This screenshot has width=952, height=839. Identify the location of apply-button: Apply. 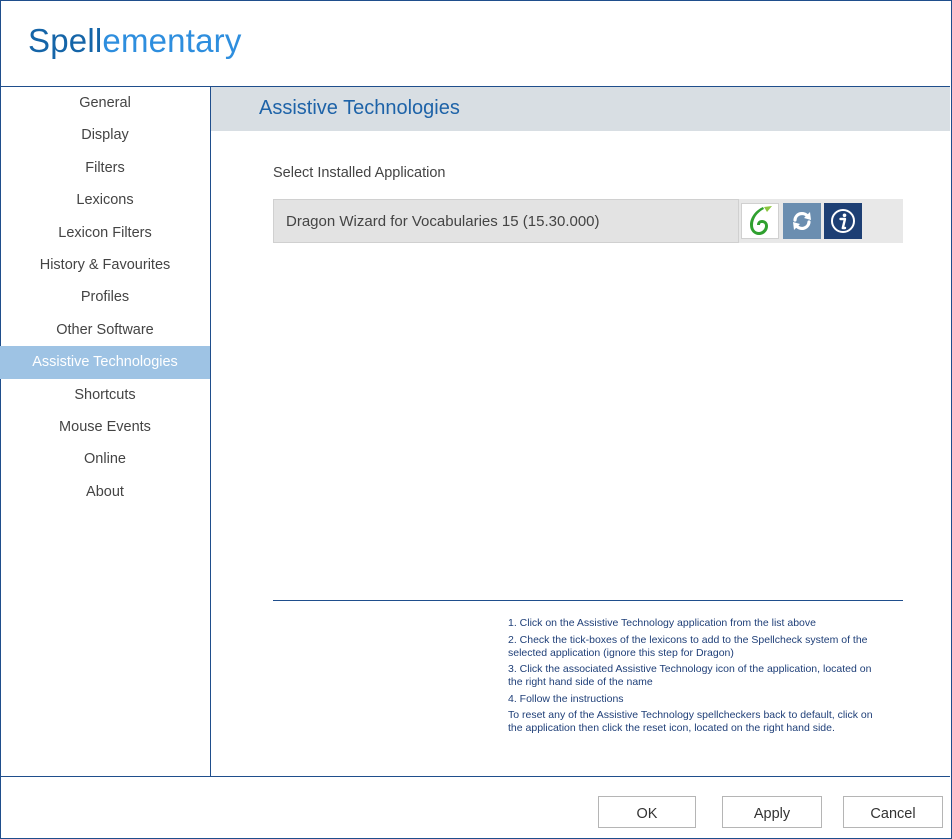
(772, 812).